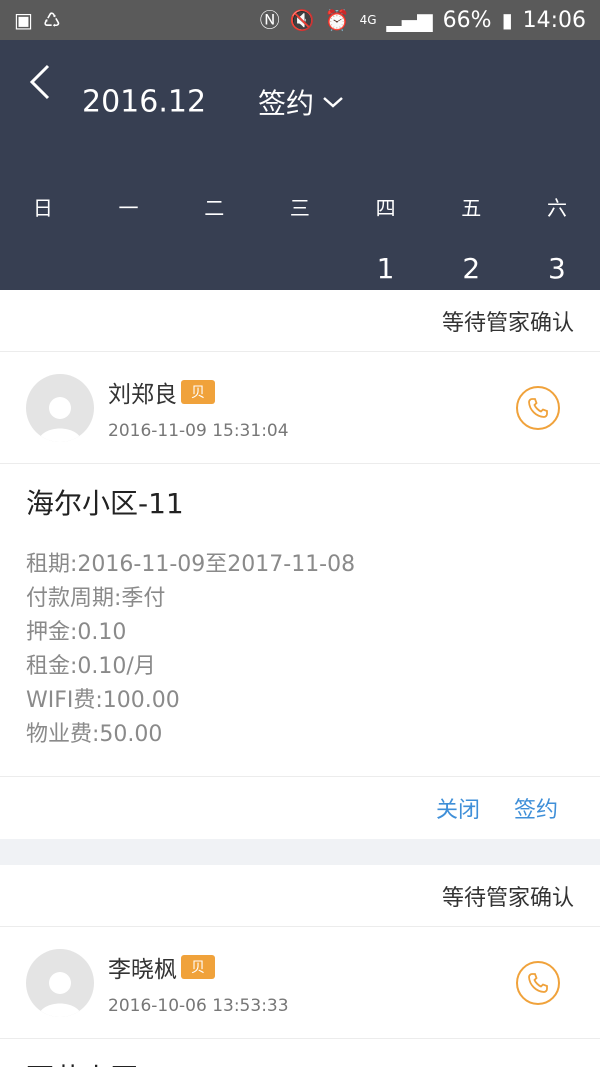 The height and width of the screenshot is (1067, 600). What do you see at coordinates (386, 268) in the screenshot?
I see `date-cell: 1` at bounding box center [386, 268].